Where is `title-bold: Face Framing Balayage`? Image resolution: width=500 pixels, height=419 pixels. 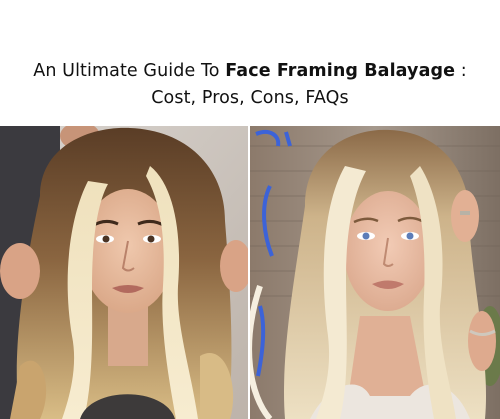 title-bold: Face Framing Balayage is located at coordinates (340, 71).